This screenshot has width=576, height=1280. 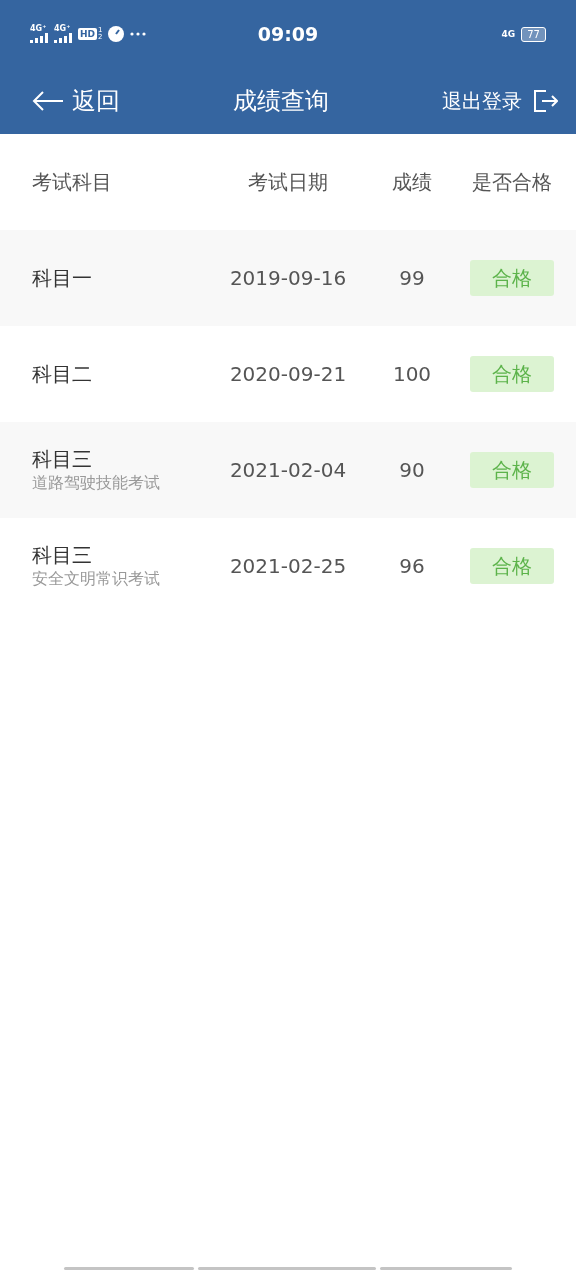 What do you see at coordinates (76, 101) in the screenshot?
I see `back-button: 返回` at bounding box center [76, 101].